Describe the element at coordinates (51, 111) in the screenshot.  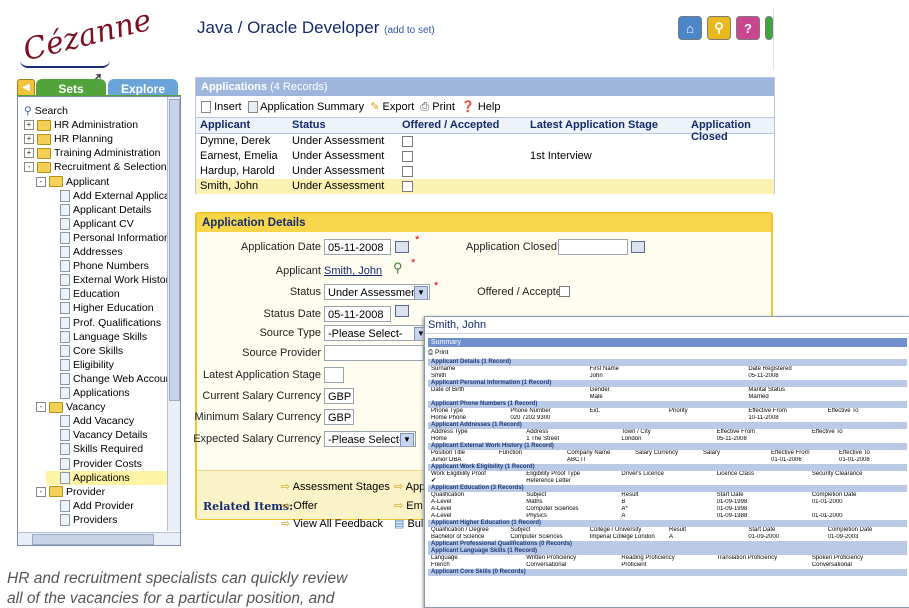
I see `tree-item-label: Search` at that location.